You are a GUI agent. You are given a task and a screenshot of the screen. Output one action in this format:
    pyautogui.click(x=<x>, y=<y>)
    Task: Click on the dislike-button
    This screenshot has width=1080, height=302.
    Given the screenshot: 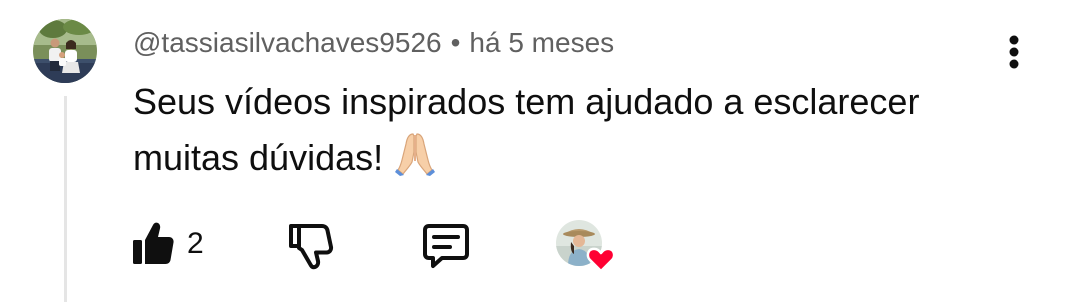 What is the action you would take?
    pyautogui.click(x=311, y=246)
    